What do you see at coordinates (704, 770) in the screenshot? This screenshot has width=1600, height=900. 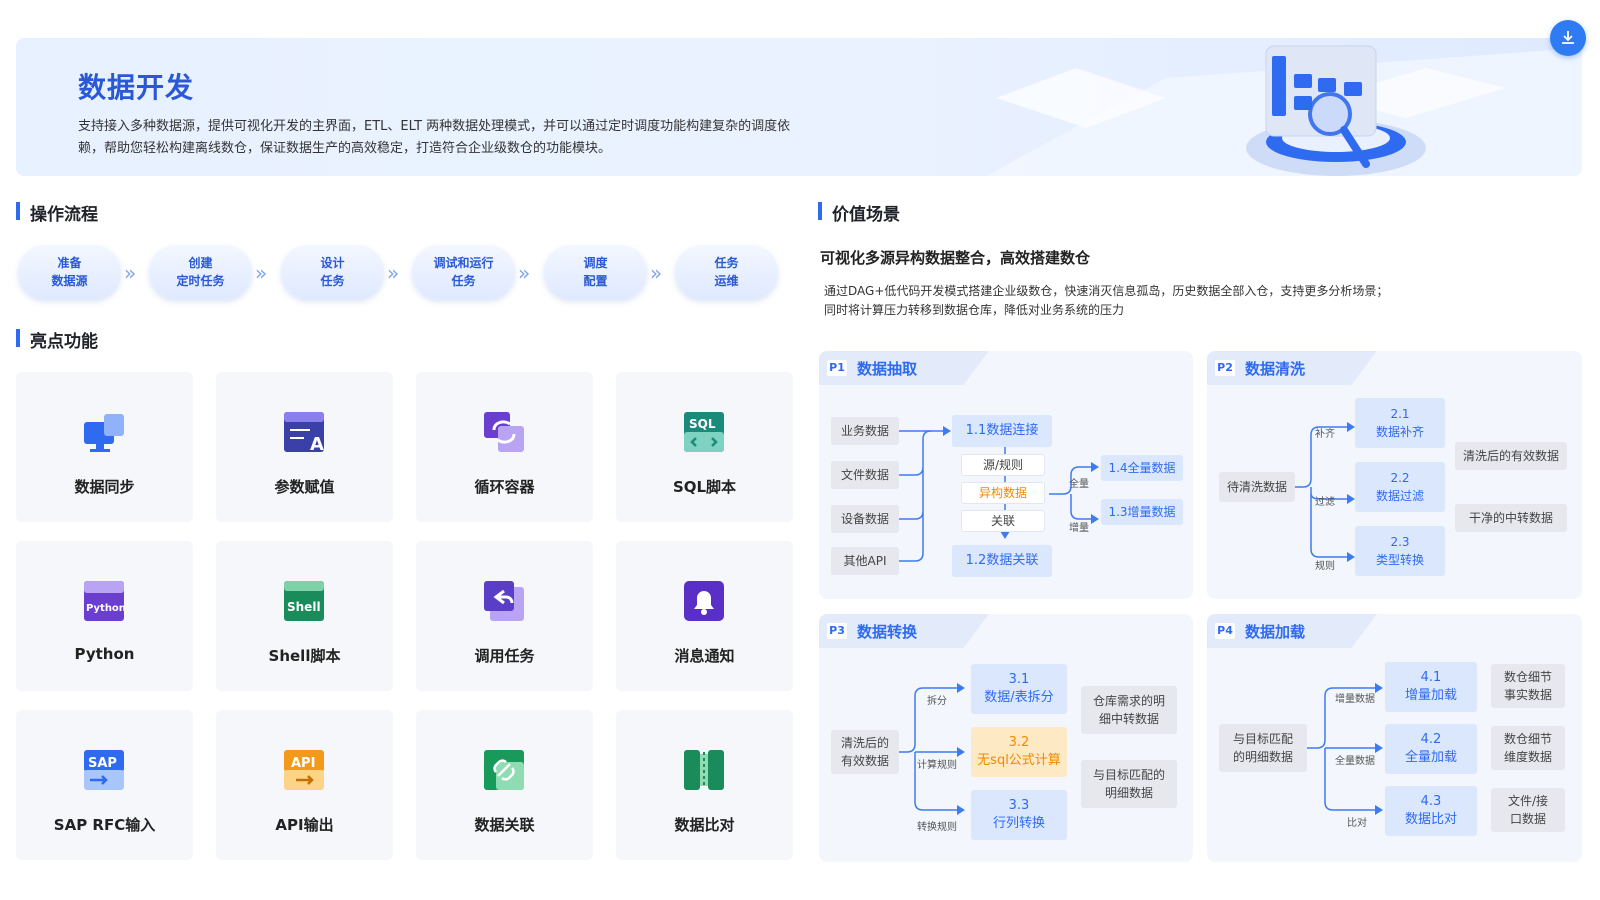 I see `data-compare-icon` at bounding box center [704, 770].